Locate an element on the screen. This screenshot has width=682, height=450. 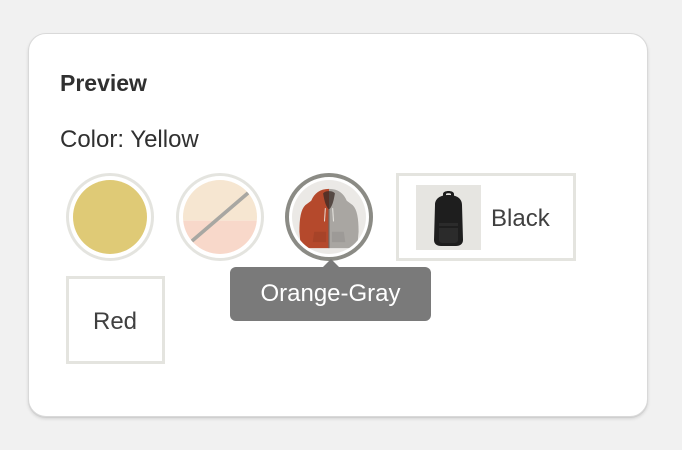
yellow-swatch-fill is located at coordinates (110, 217).